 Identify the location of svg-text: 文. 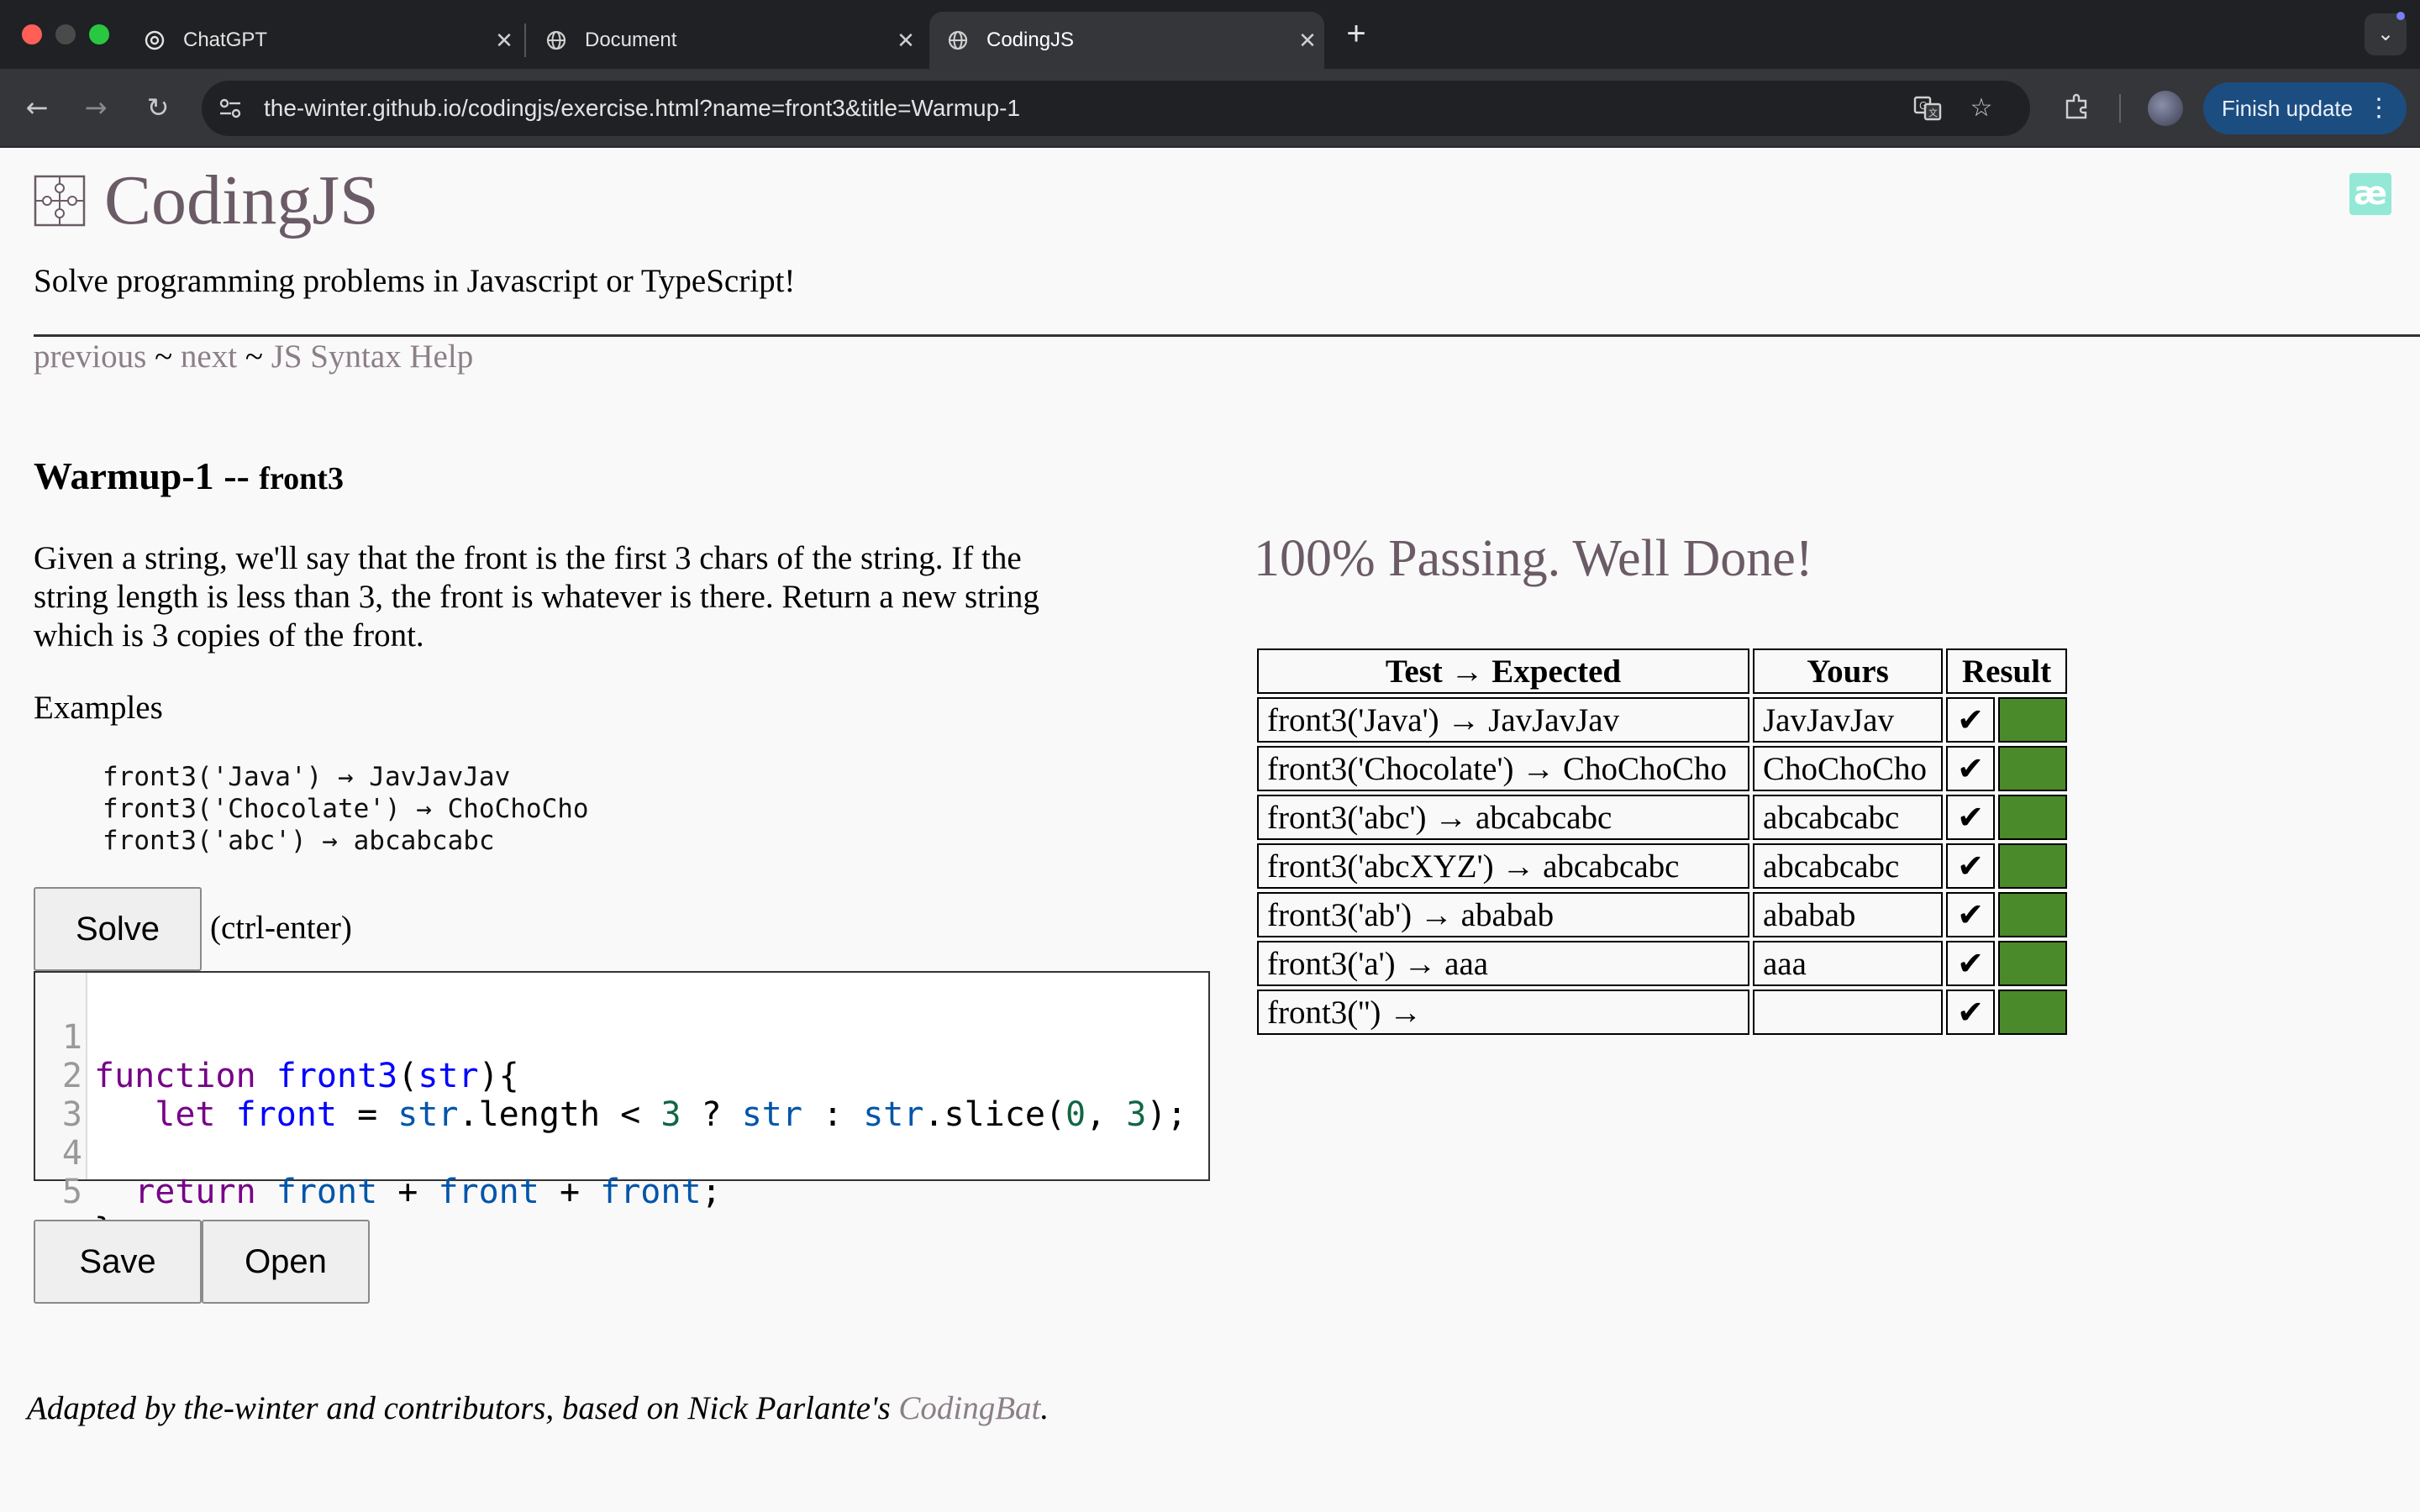
(1933, 112).